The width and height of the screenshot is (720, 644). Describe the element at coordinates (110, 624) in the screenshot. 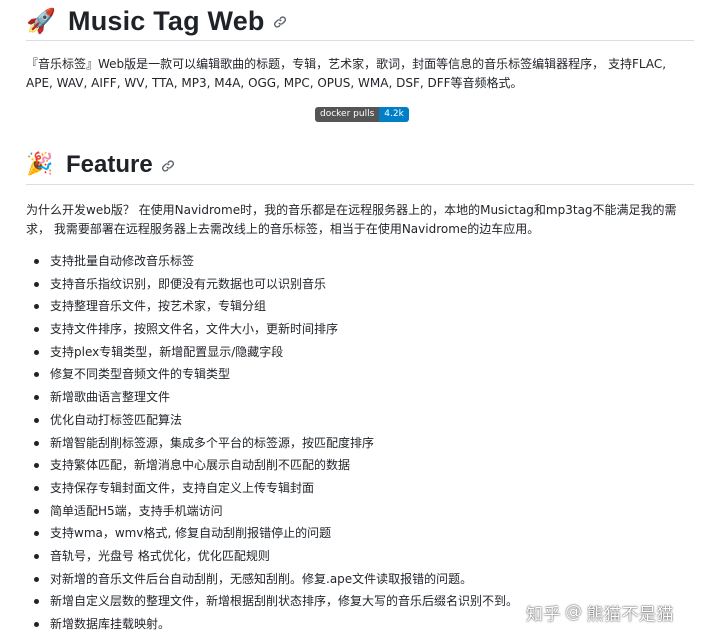

I see `feature-item-text: 新增数据库挂载映射。` at that location.